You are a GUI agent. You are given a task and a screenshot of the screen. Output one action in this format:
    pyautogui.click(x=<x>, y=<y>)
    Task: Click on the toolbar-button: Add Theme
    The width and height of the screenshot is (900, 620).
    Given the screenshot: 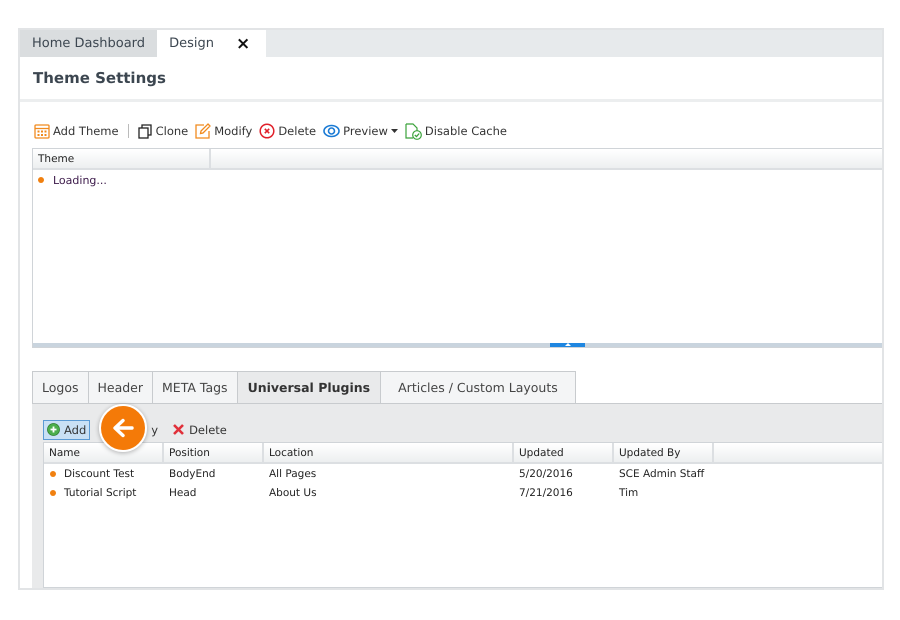 What is the action you would take?
    pyautogui.click(x=76, y=131)
    